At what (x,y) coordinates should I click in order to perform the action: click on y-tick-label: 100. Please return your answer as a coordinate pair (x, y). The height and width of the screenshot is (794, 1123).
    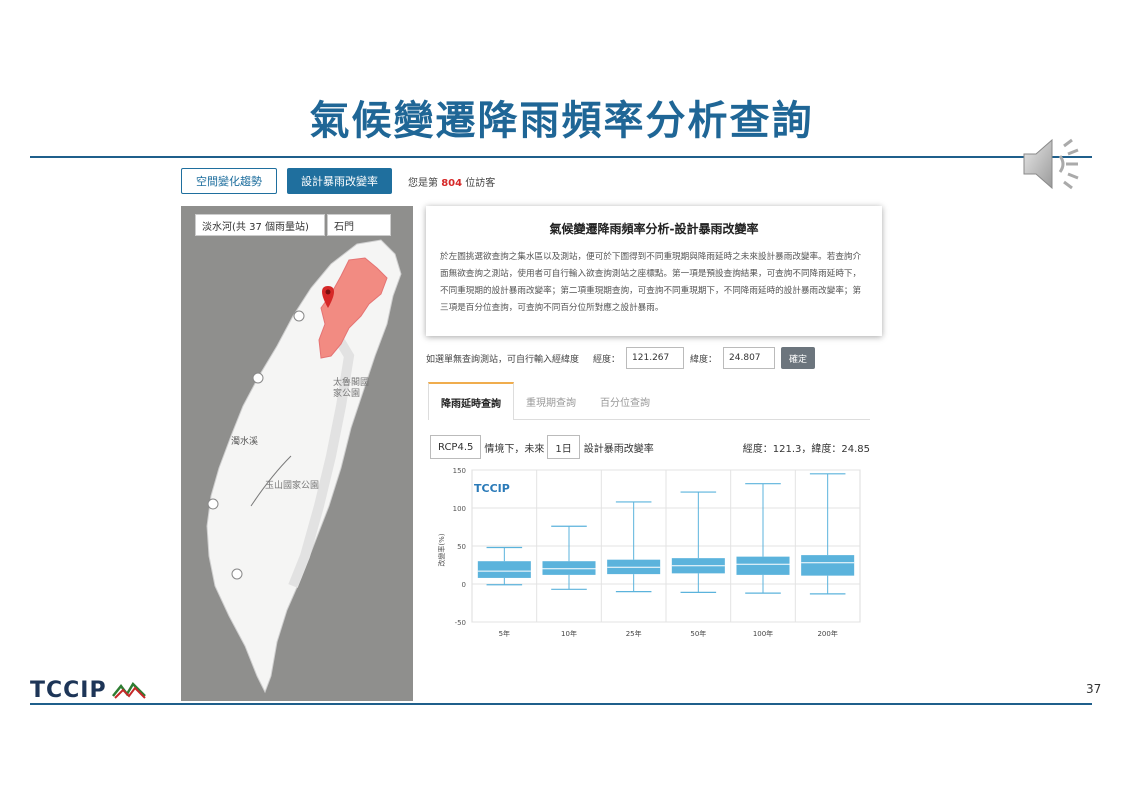
    Looking at the image, I should click on (459, 509).